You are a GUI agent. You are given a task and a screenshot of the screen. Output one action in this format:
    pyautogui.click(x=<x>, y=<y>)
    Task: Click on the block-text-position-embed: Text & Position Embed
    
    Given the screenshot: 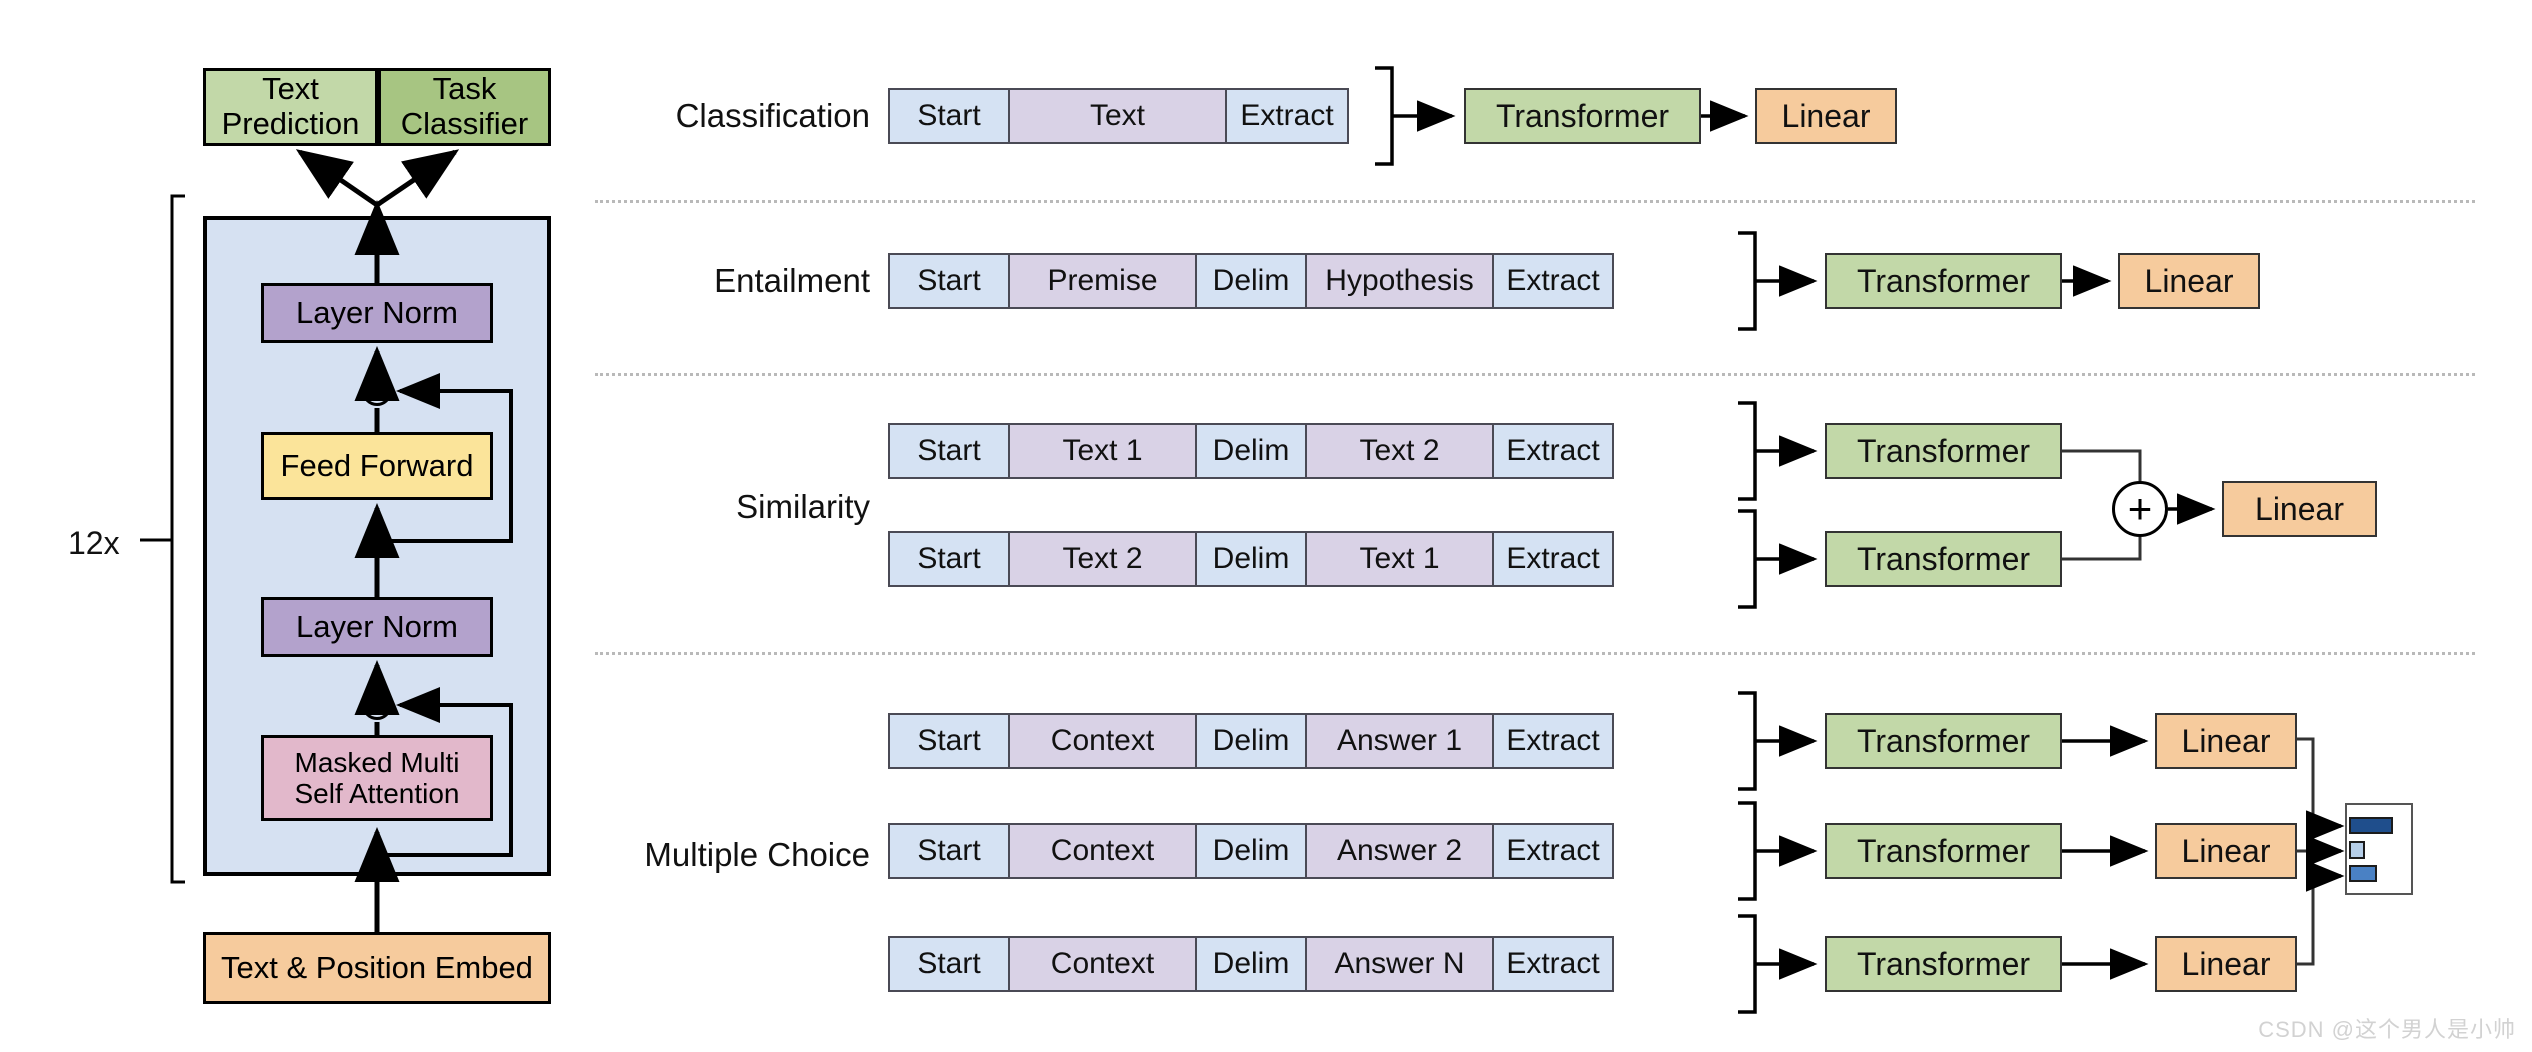 What is the action you would take?
    pyautogui.click(x=377, y=968)
    